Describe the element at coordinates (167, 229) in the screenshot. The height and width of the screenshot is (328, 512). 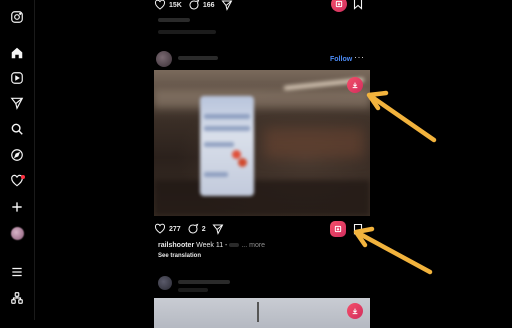
I see `like-button: 277` at that location.